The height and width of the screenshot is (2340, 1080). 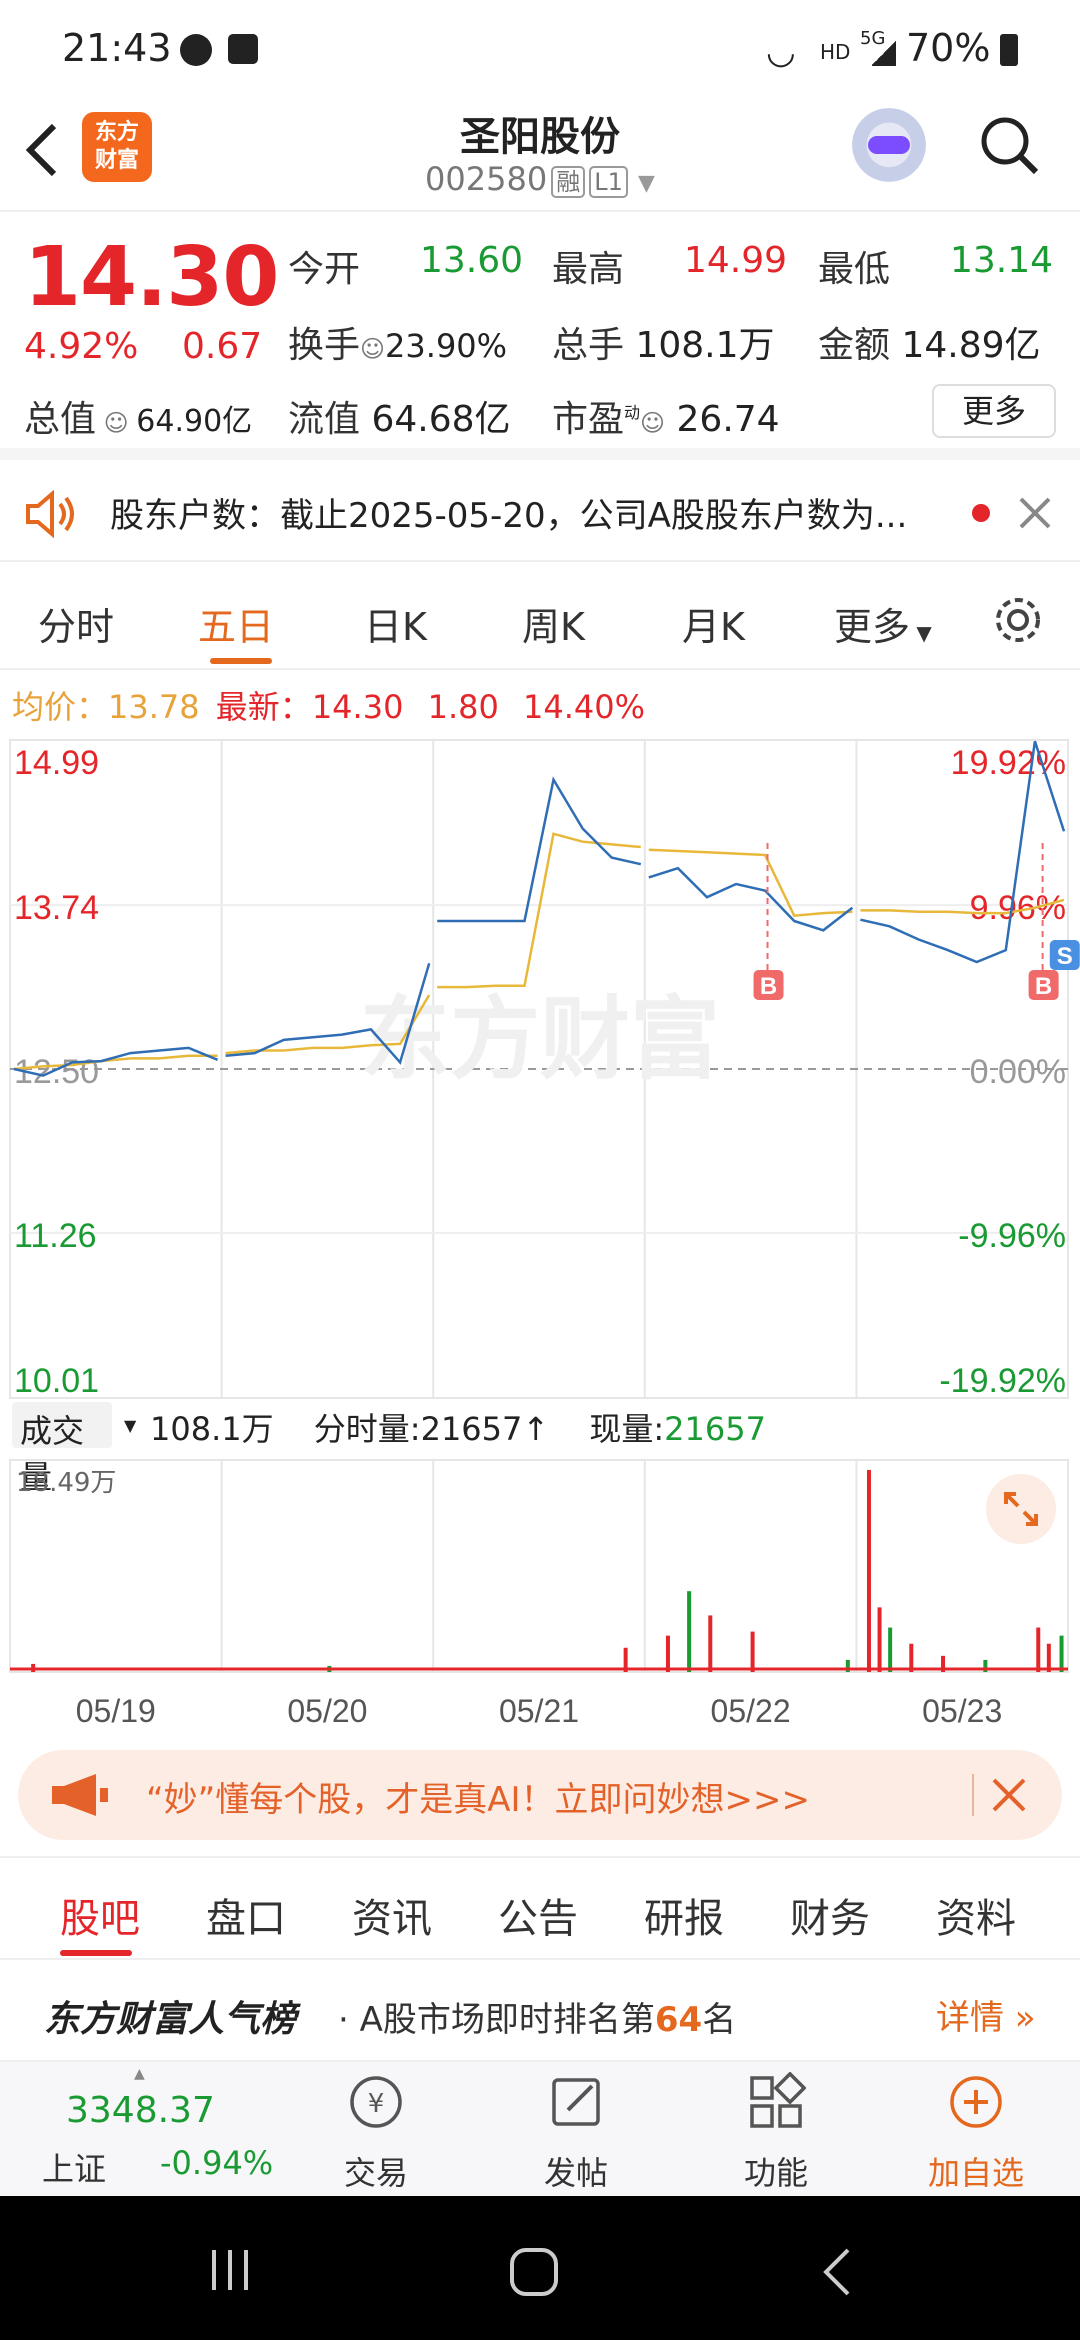 I want to click on content-tabs: 股吧 盘口 资讯 公告 研报 财务 资料, so click(x=540, y=1908).